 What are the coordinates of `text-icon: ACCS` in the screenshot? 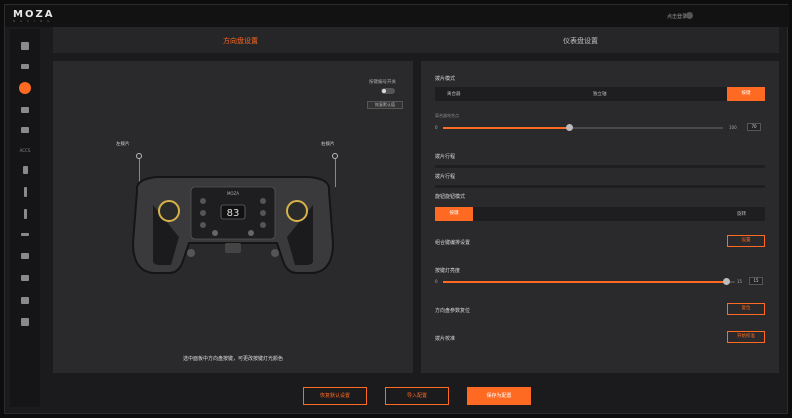 It's located at (25, 150).